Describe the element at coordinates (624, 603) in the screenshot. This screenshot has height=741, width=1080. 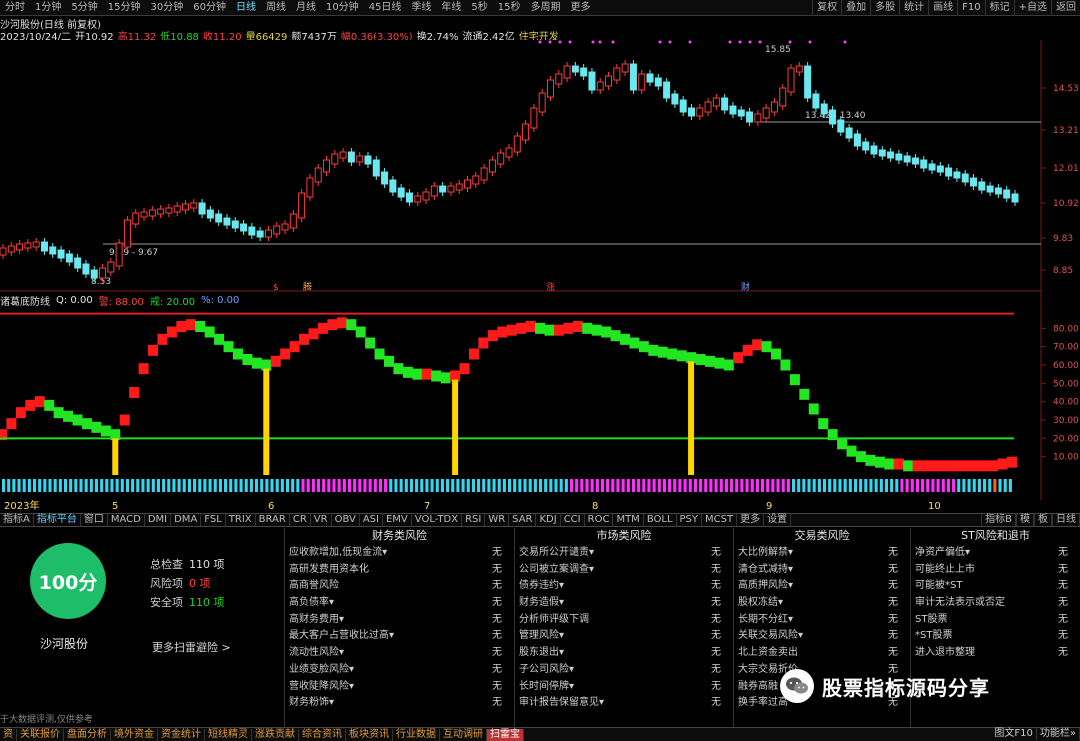
I see `risk-item: 财务造假▾ 无` at that location.